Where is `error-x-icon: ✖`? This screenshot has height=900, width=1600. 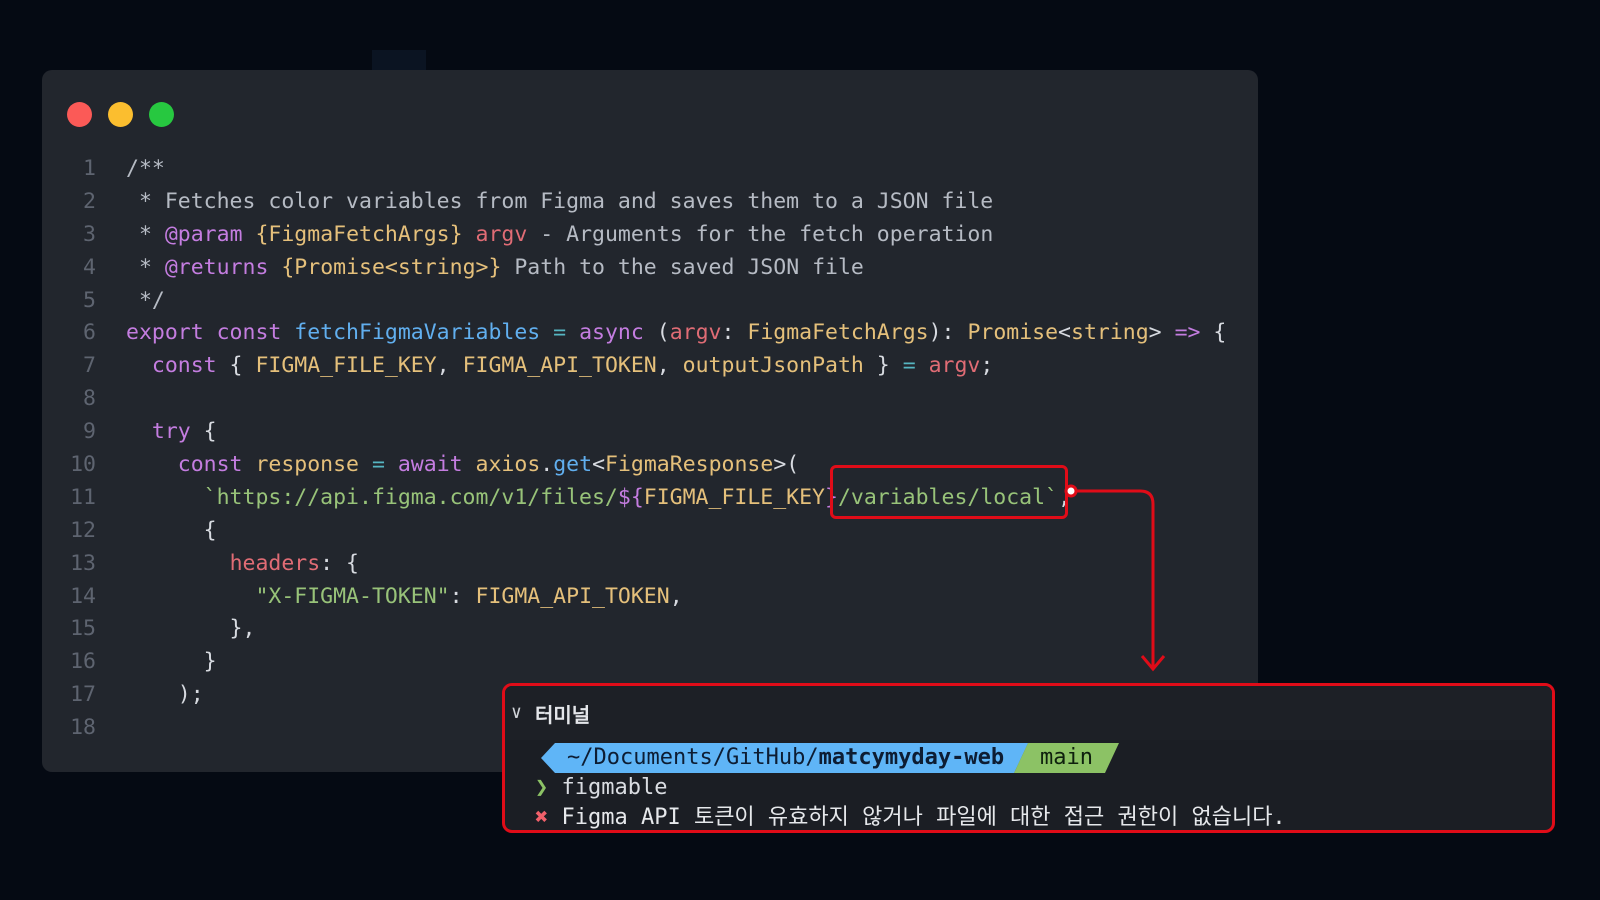
error-x-icon: ✖ is located at coordinates (542, 817).